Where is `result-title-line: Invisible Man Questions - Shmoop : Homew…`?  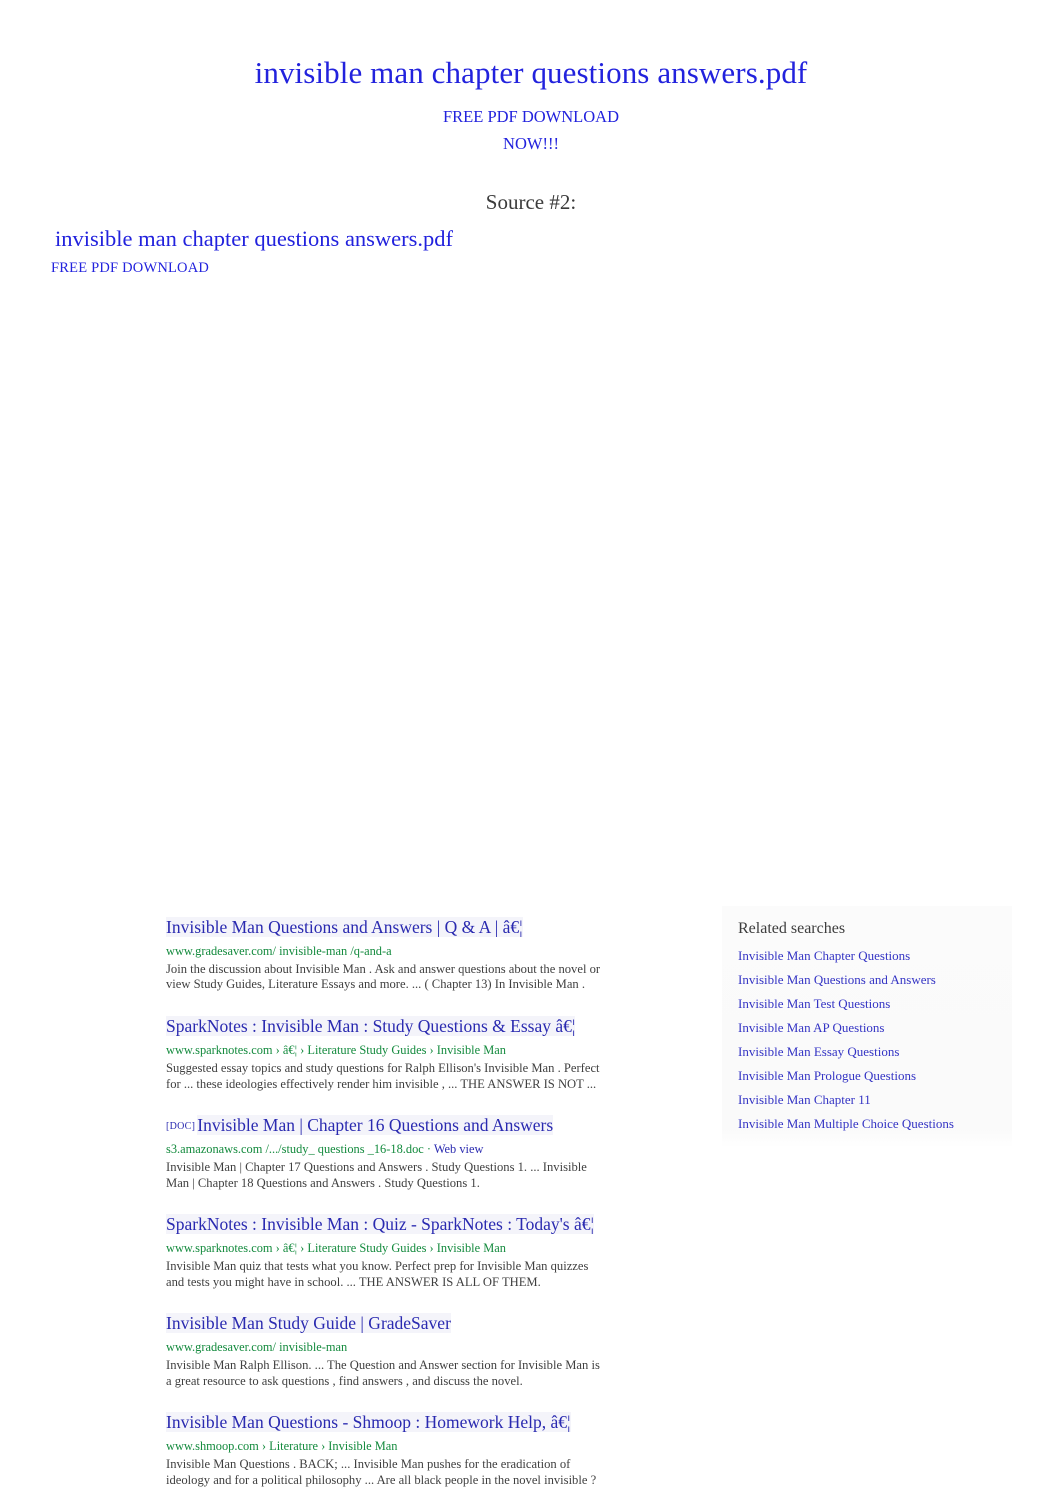 result-title-line: Invisible Man Questions - Shmoop : Homew… is located at coordinates (416, 1423).